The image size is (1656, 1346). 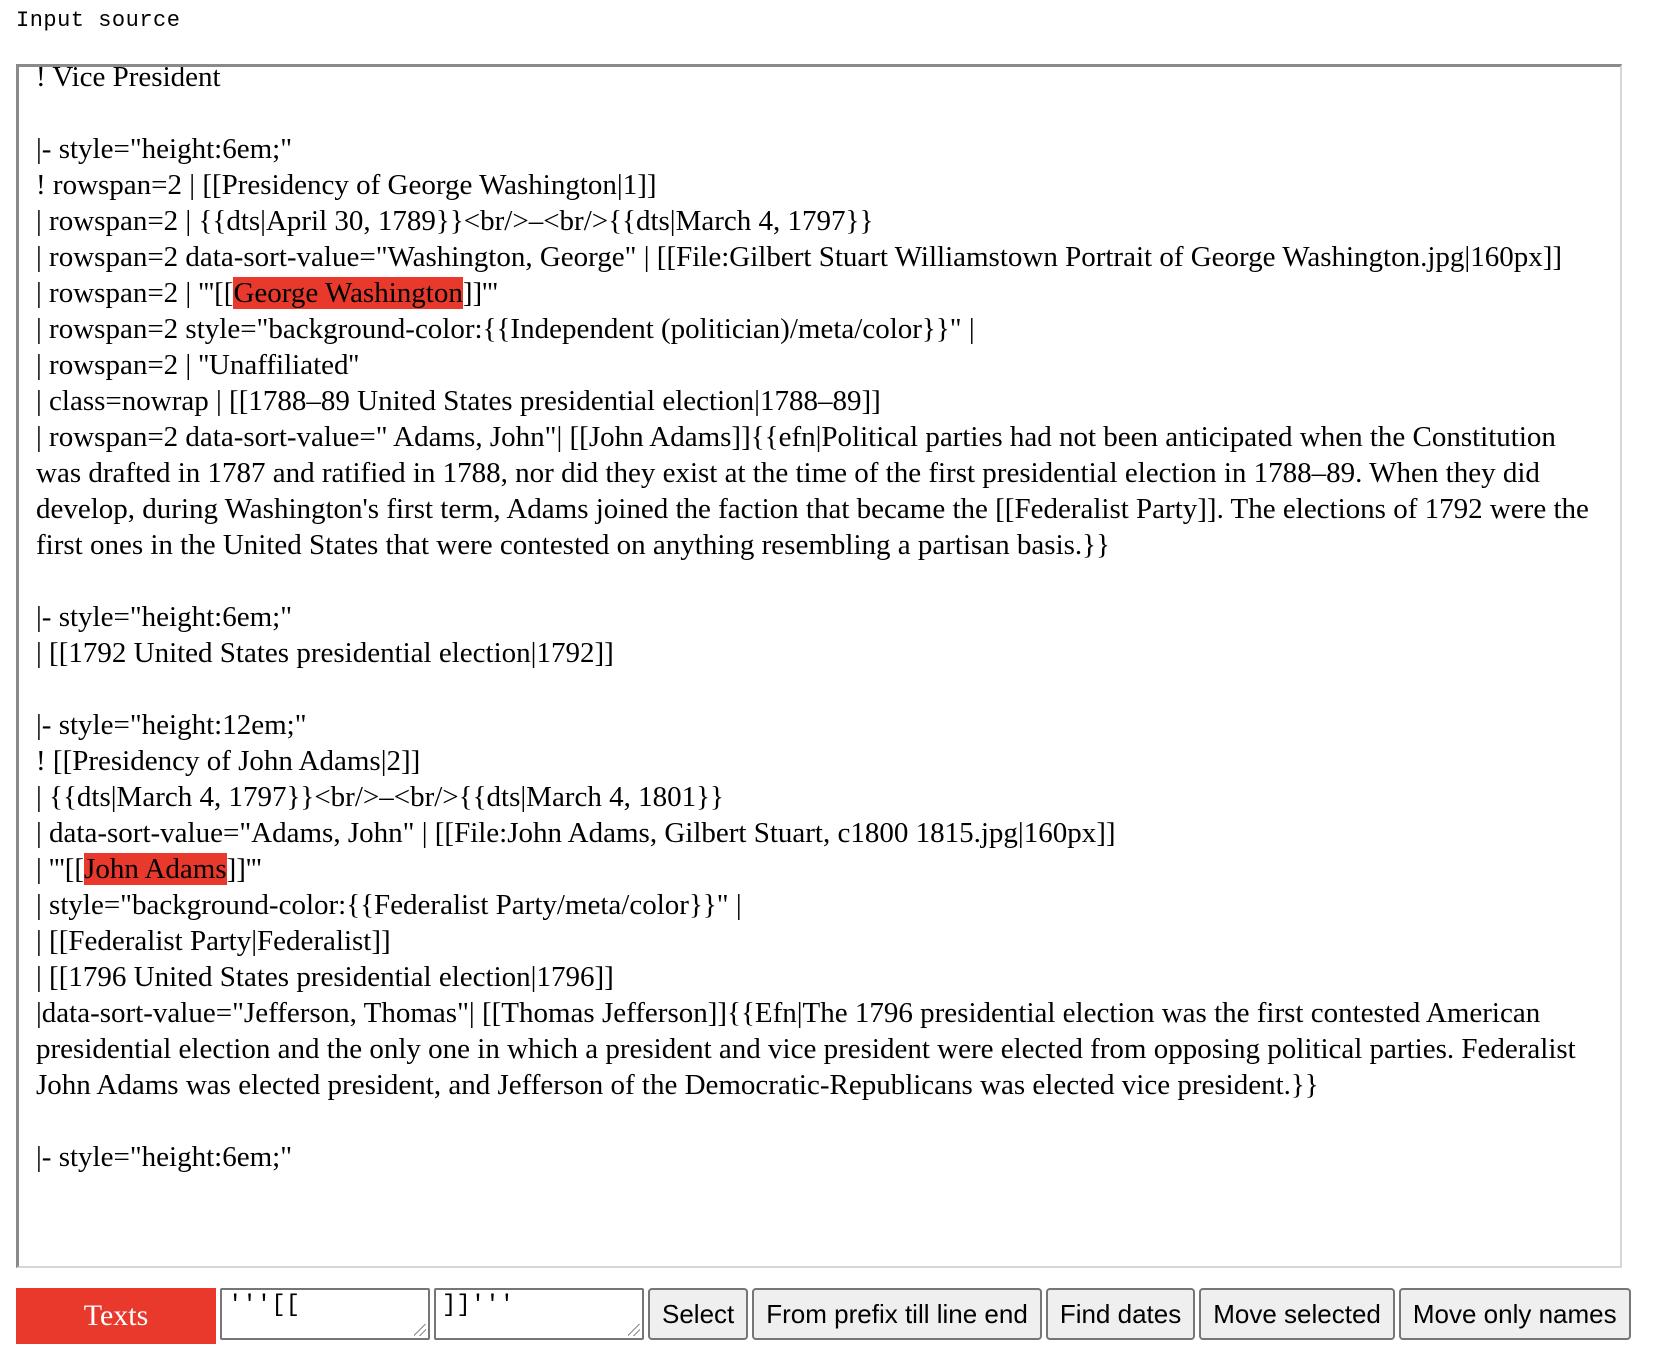 What do you see at coordinates (1297, 1314) in the screenshot?
I see `move-selected-button: Move selected` at bounding box center [1297, 1314].